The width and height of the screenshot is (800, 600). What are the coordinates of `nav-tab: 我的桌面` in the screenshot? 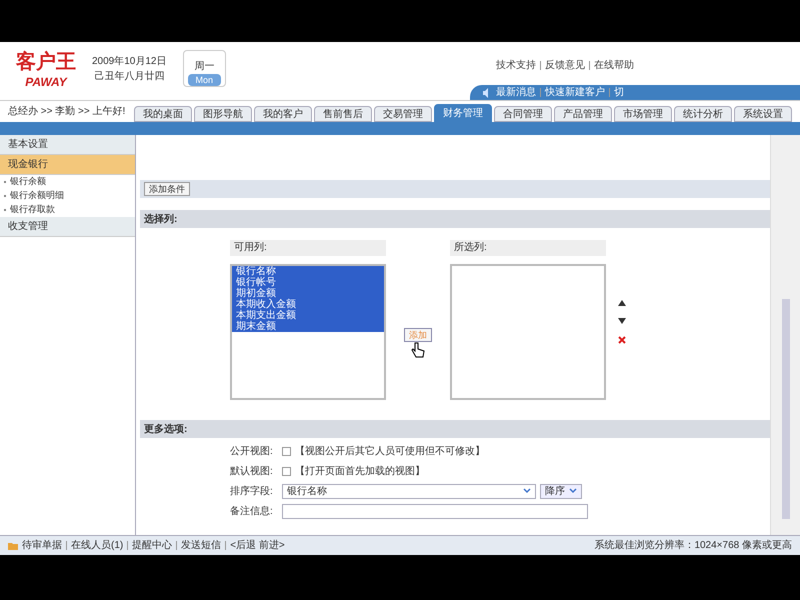 It's located at (163, 114).